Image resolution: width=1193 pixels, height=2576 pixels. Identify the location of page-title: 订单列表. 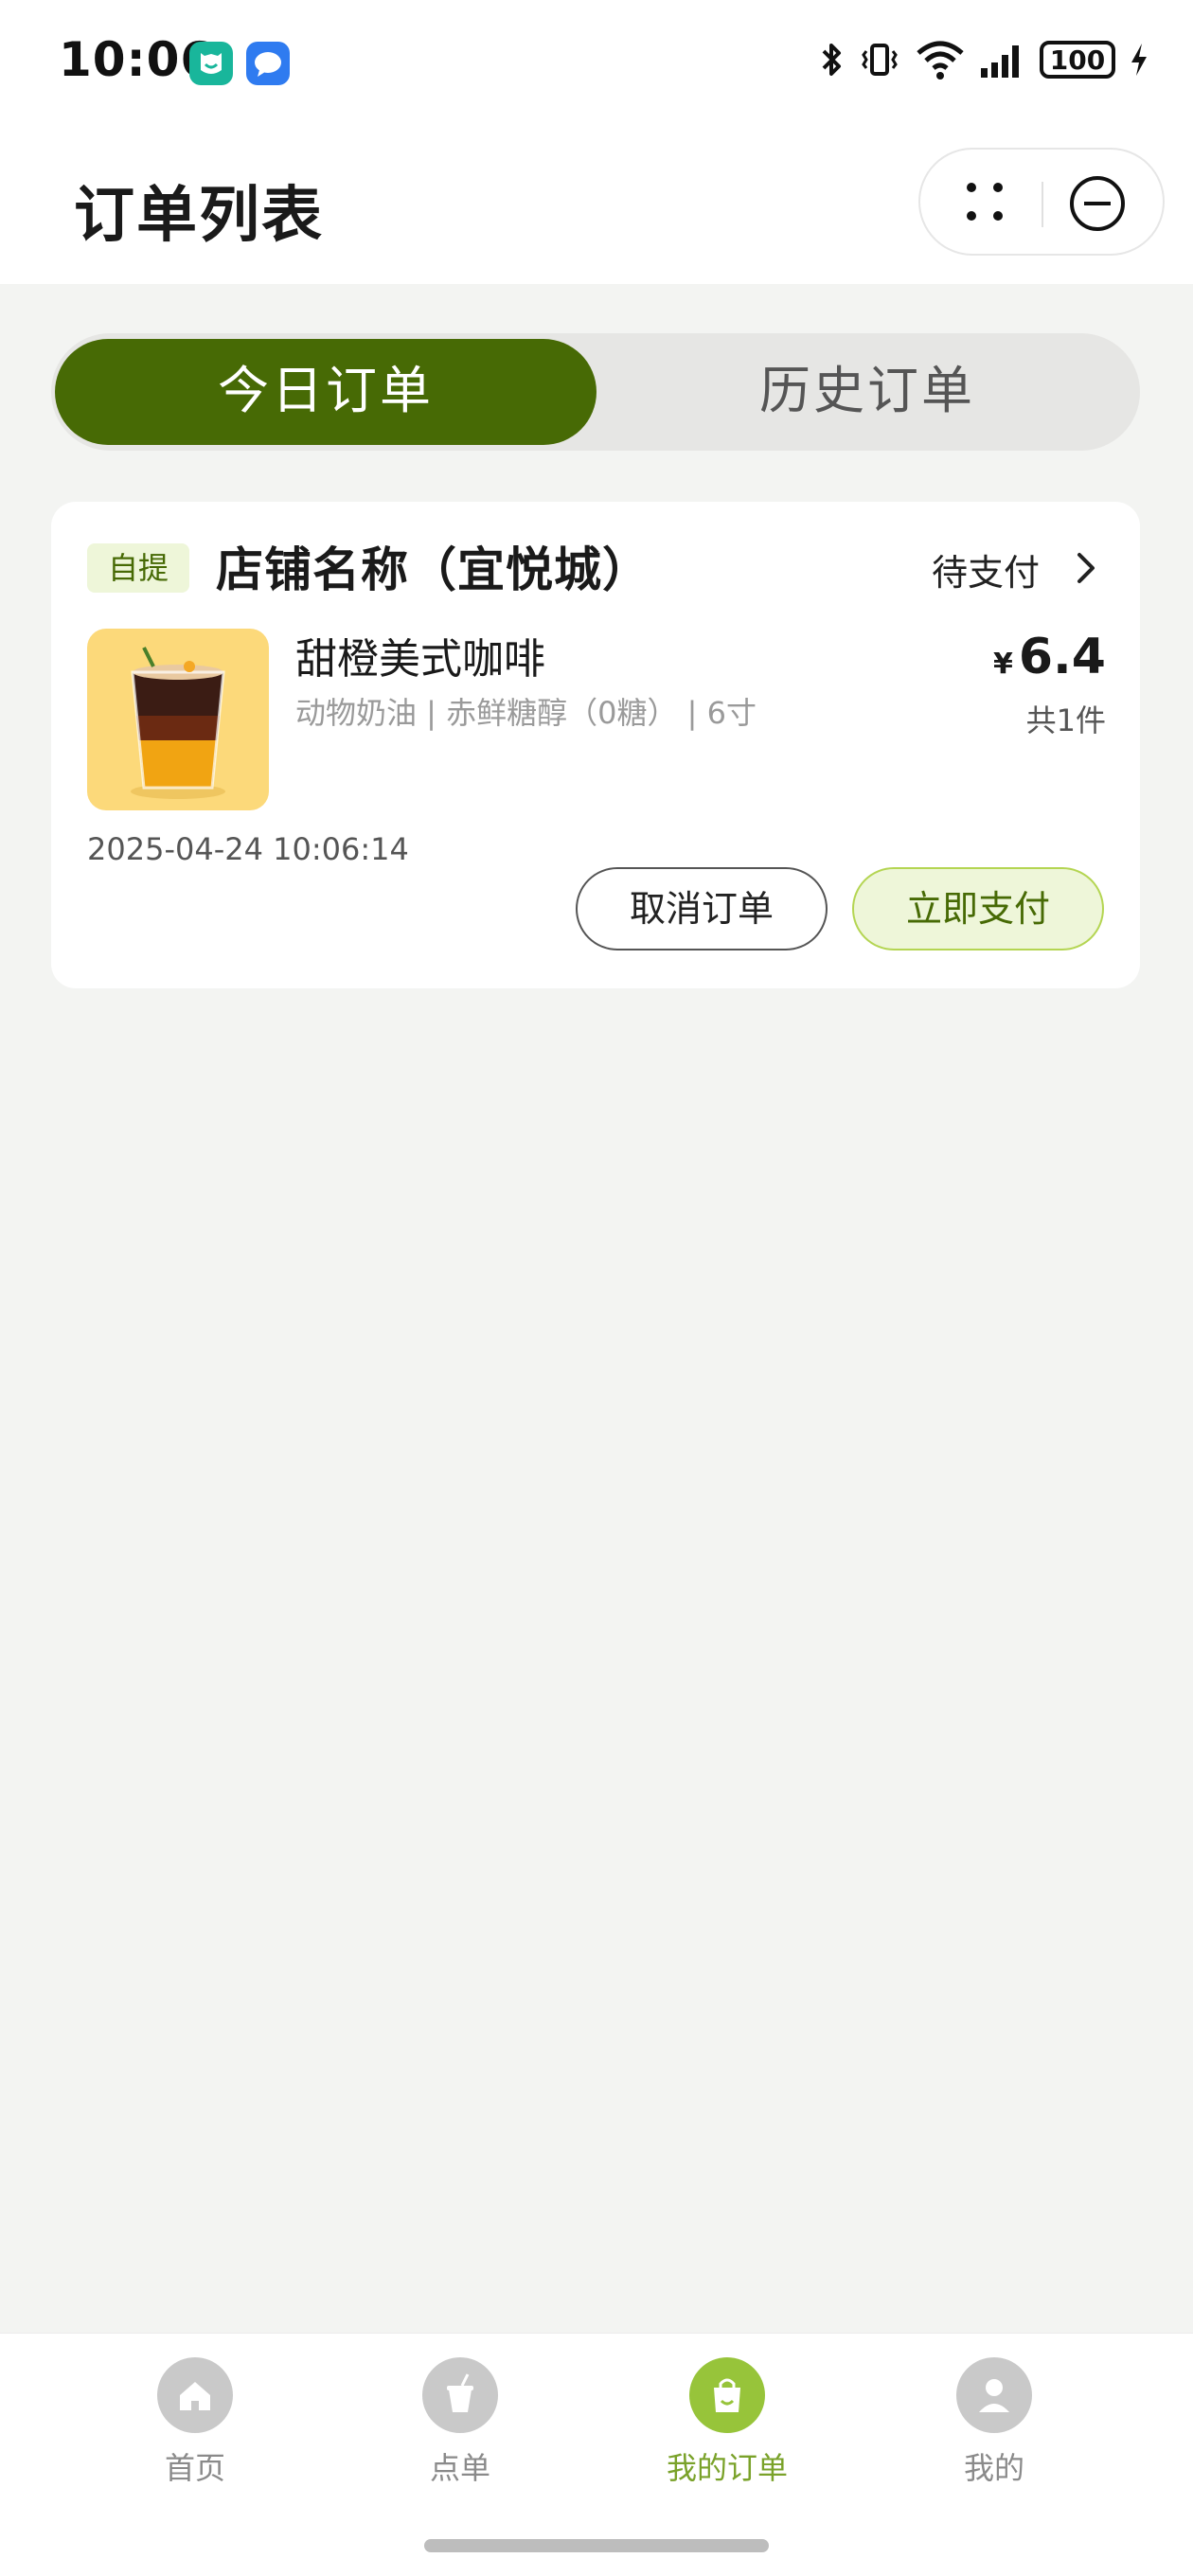
(199, 216).